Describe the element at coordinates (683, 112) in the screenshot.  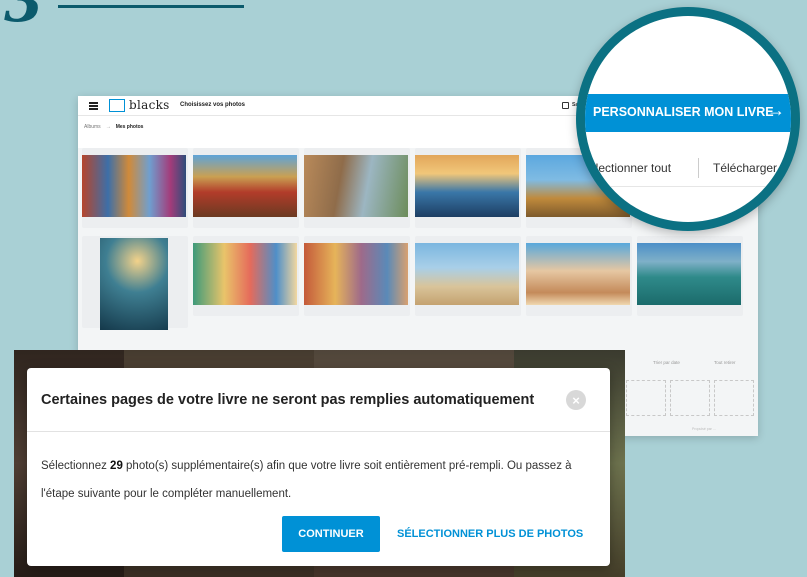
I see `personalize-book-label: PERSONNALISER MON LIVRE` at that location.